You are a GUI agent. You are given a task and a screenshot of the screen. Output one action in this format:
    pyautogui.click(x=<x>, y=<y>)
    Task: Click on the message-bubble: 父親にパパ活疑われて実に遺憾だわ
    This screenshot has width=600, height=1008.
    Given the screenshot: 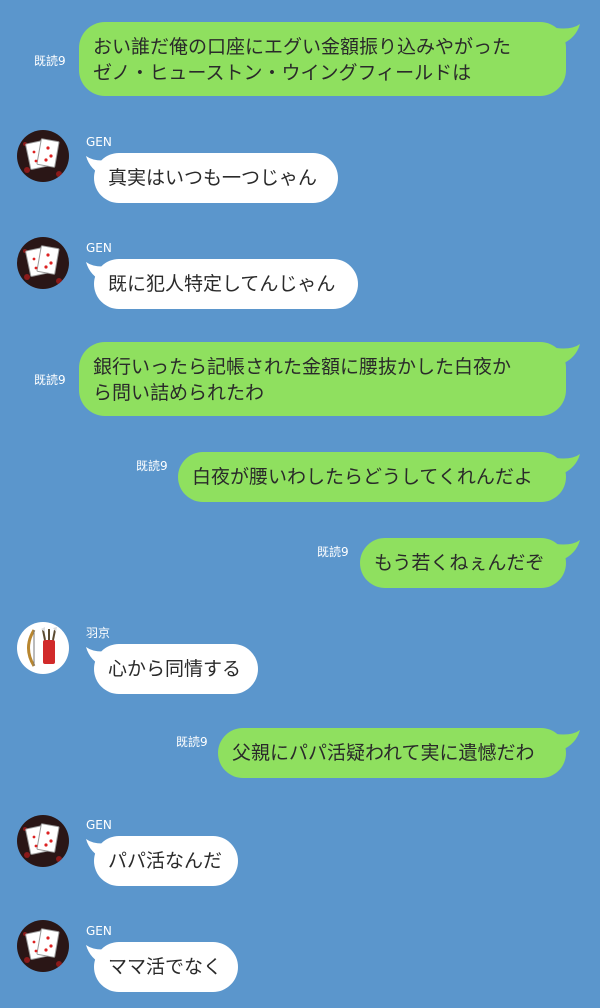 What is the action you would take?
    pyautogui.click(x=392, y=753)
    